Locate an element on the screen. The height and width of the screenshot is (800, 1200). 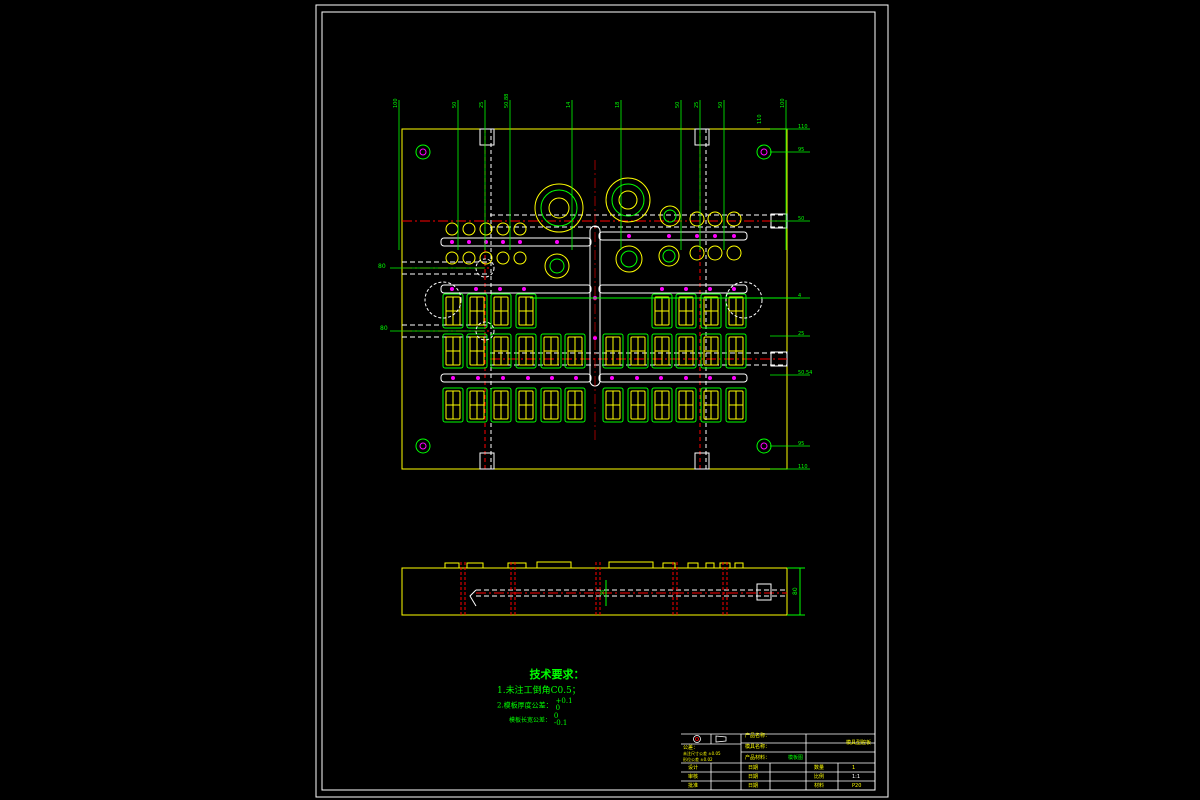
dim-top-small: 110 is located at coordinates (760, 119).